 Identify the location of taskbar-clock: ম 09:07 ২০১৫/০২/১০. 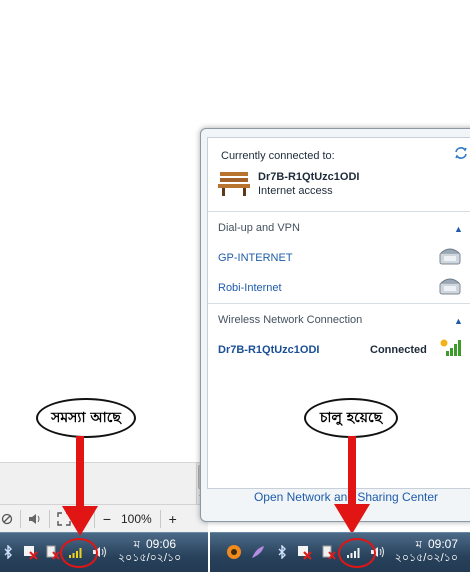
(426, 551).